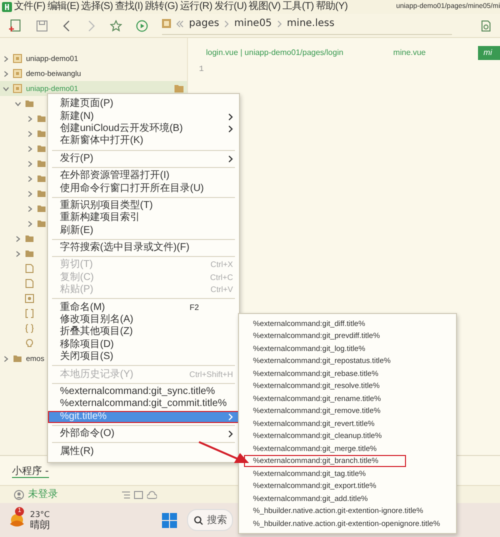  Describe the element at coordinates (42, 26) in the screenshot. I see `save-icon` at that location.